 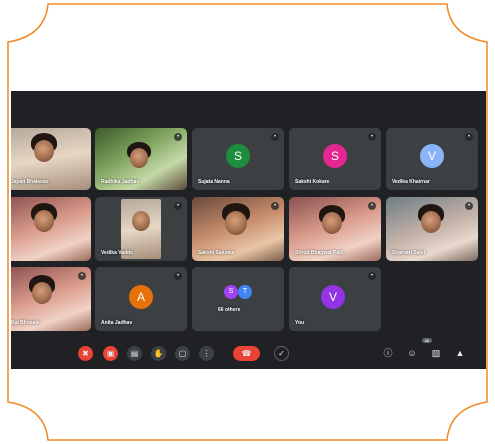 What do you see at coordinates (427, 340) in the screenshot?
I see `people-count-badge: 66` at bounding box center [427, 340].